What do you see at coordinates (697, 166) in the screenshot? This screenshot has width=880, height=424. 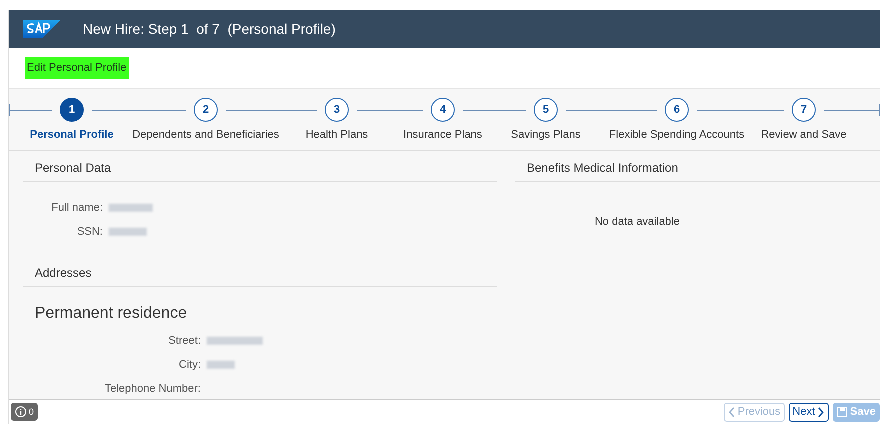 I see `section-title: Benefits Medical Information` at bounding box center [697, 166].